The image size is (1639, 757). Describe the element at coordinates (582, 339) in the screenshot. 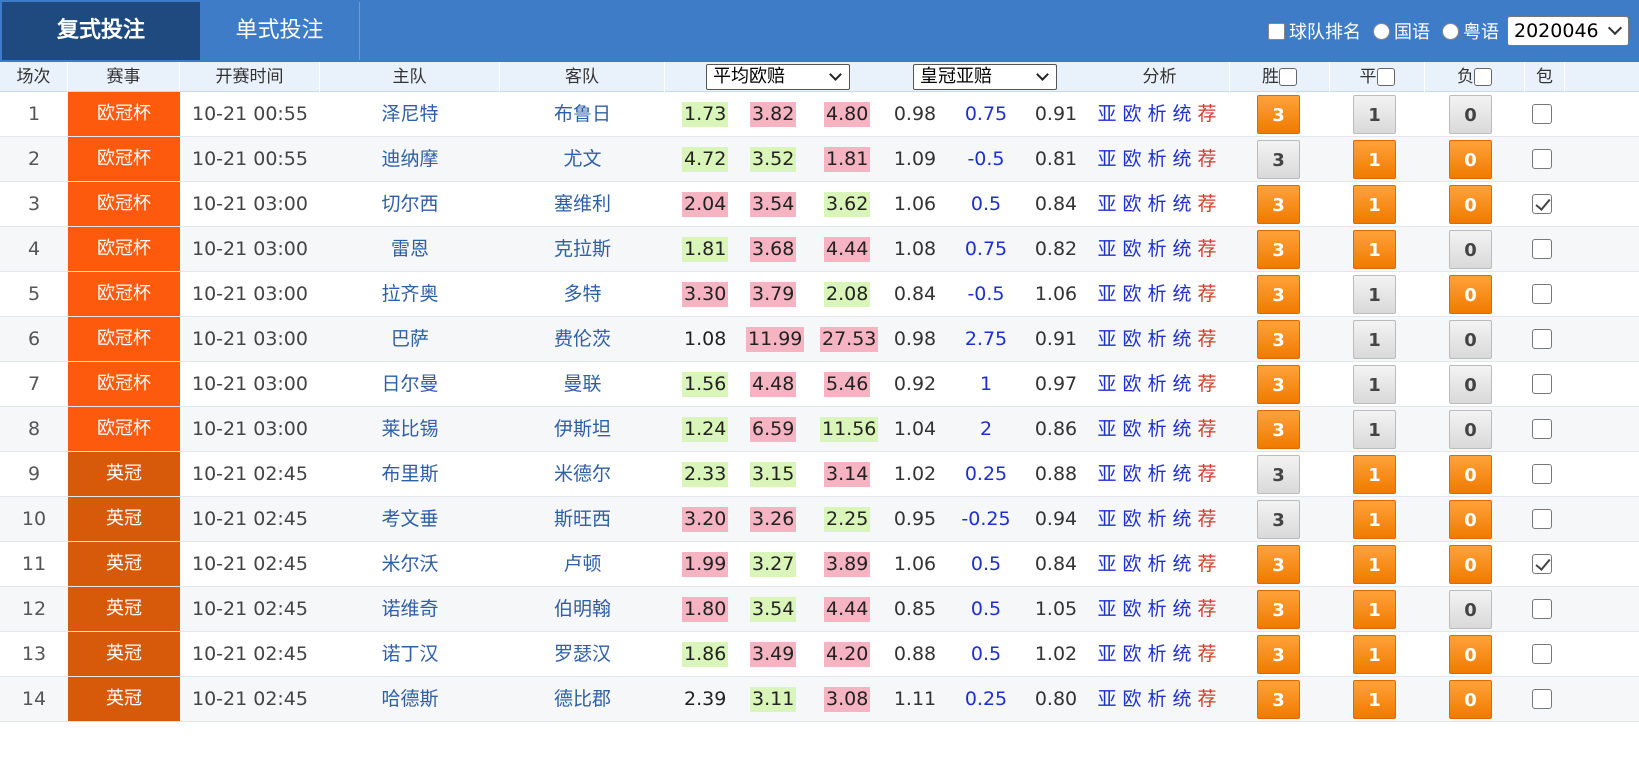

I see `away-team: 费伦茨` at that location.